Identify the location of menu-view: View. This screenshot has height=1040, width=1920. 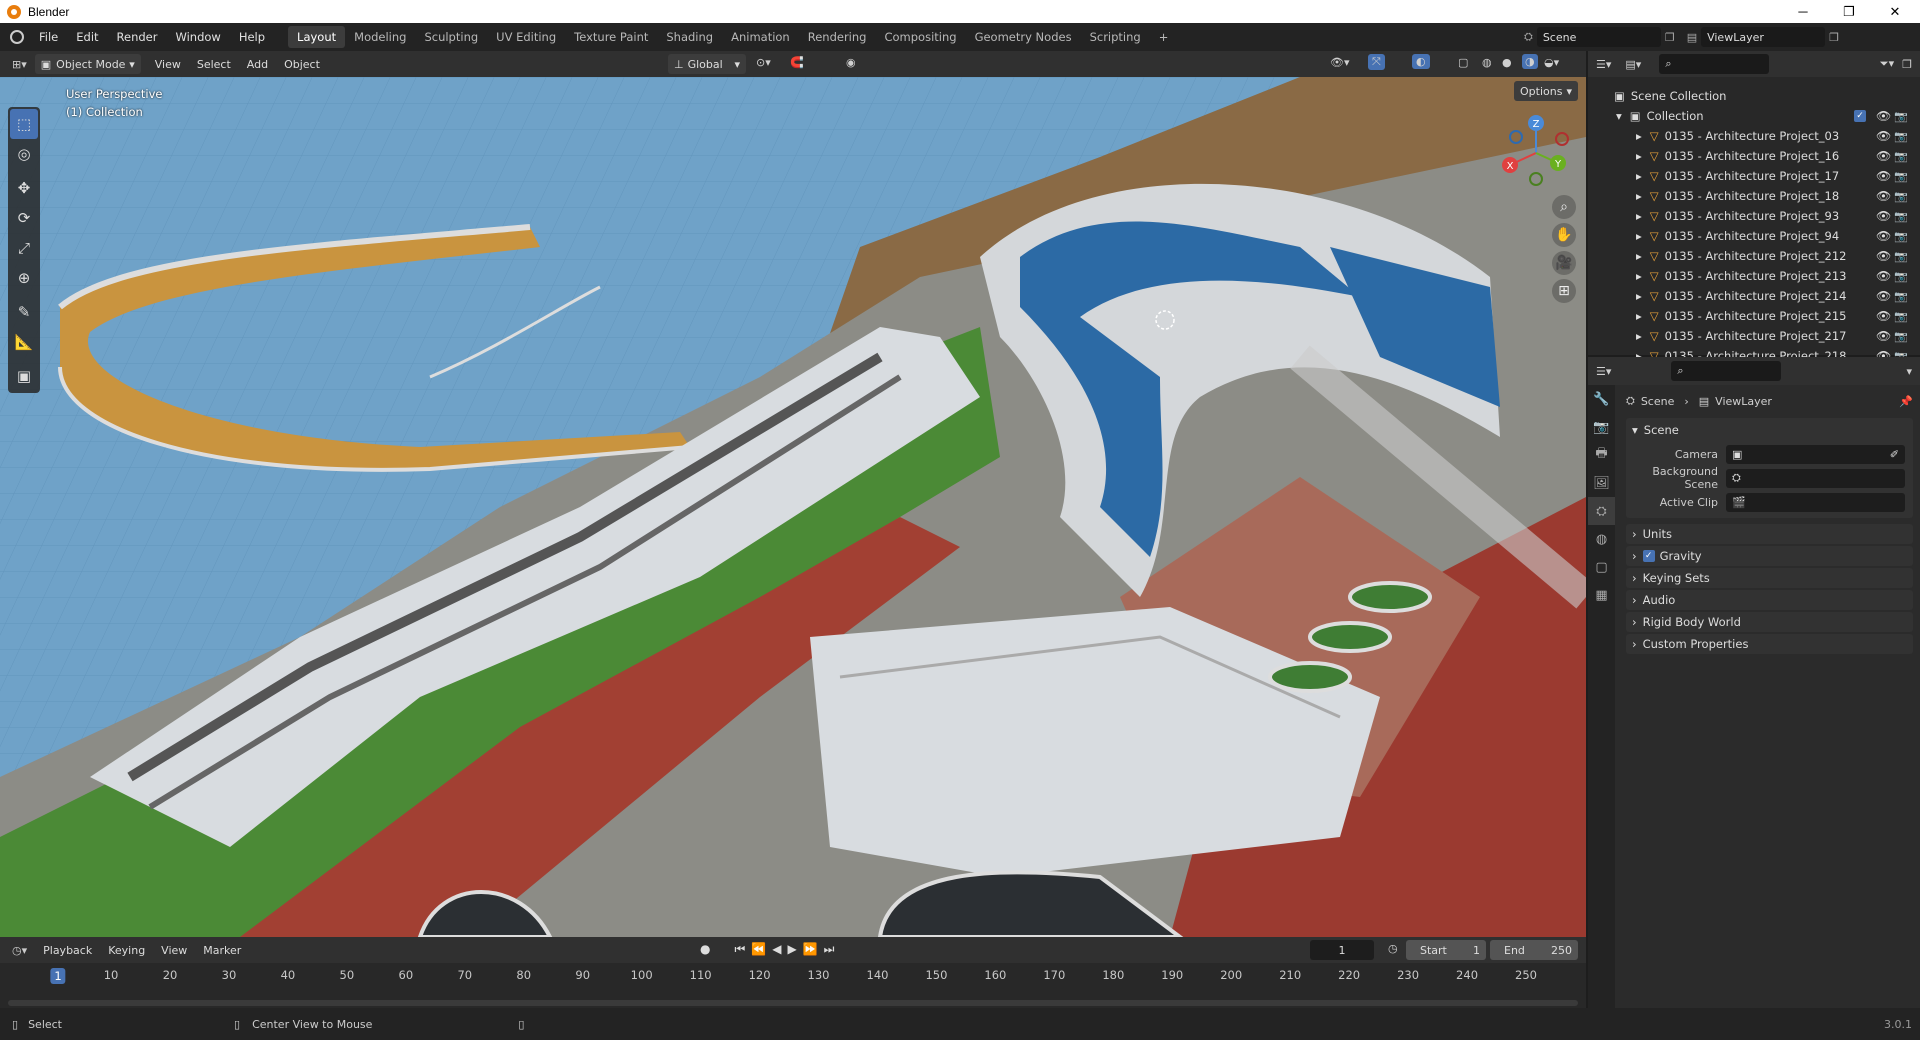
(168, 64).